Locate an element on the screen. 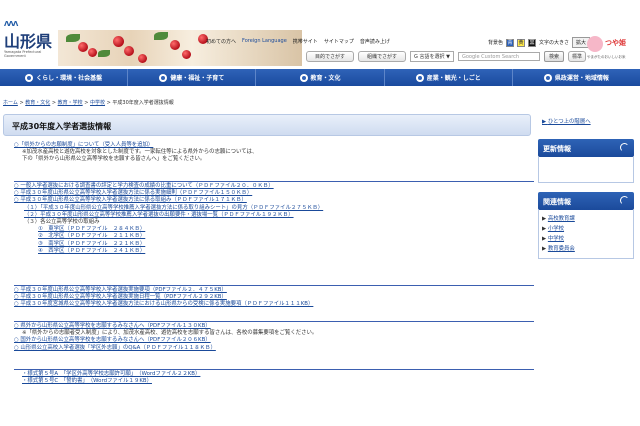 Image resolution: width=640 pixels, height=426 pixels. nav-item-administration: 県政運営・地域情報 is located at coordinates (576, 77).